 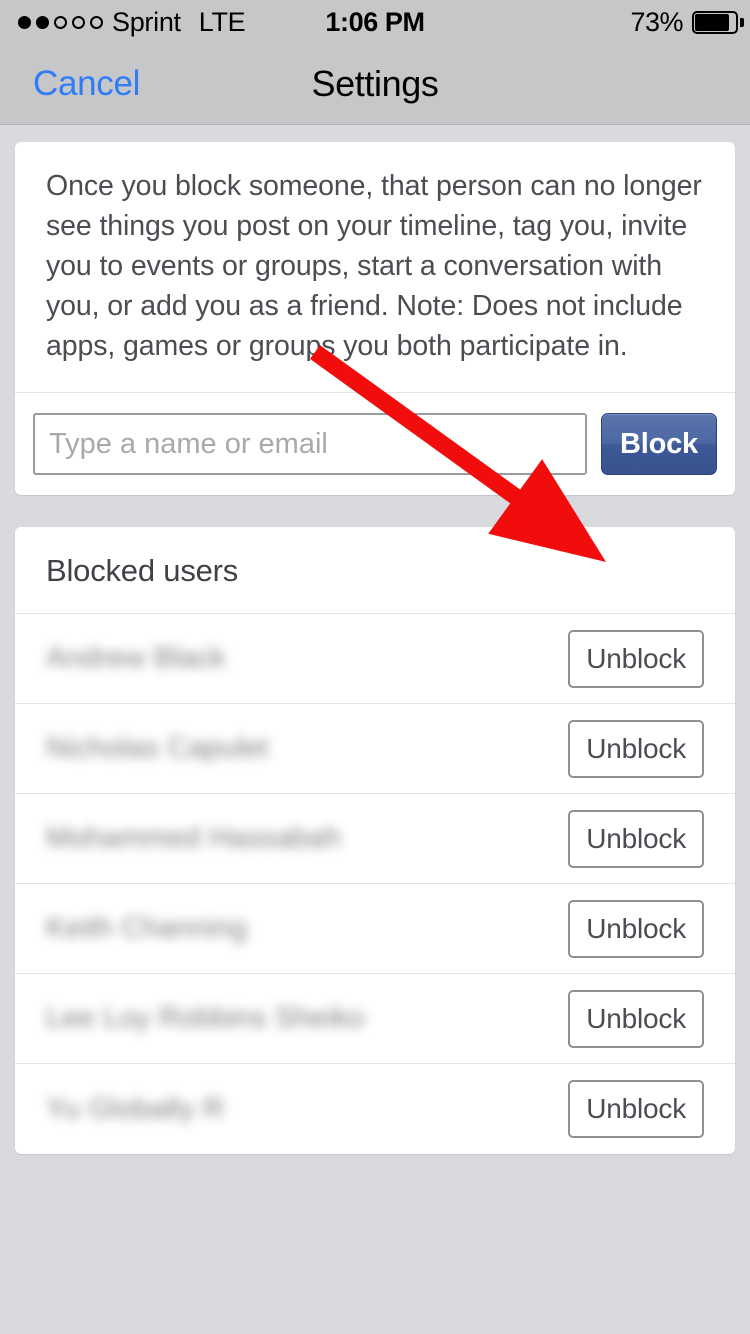 I want to click on table-row: Mohammed Hassabah Unblock, so click(x=375, y=839).